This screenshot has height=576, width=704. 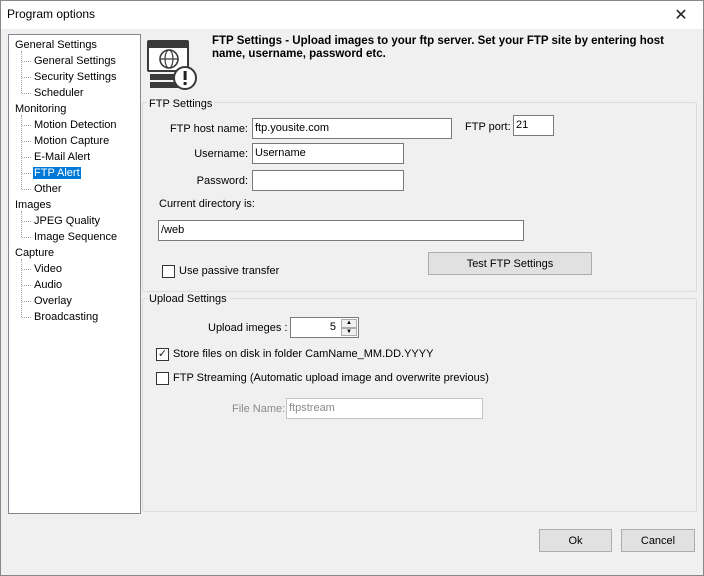 I want to click on title-bar: Program options ✕, so click(x=352, y=15).